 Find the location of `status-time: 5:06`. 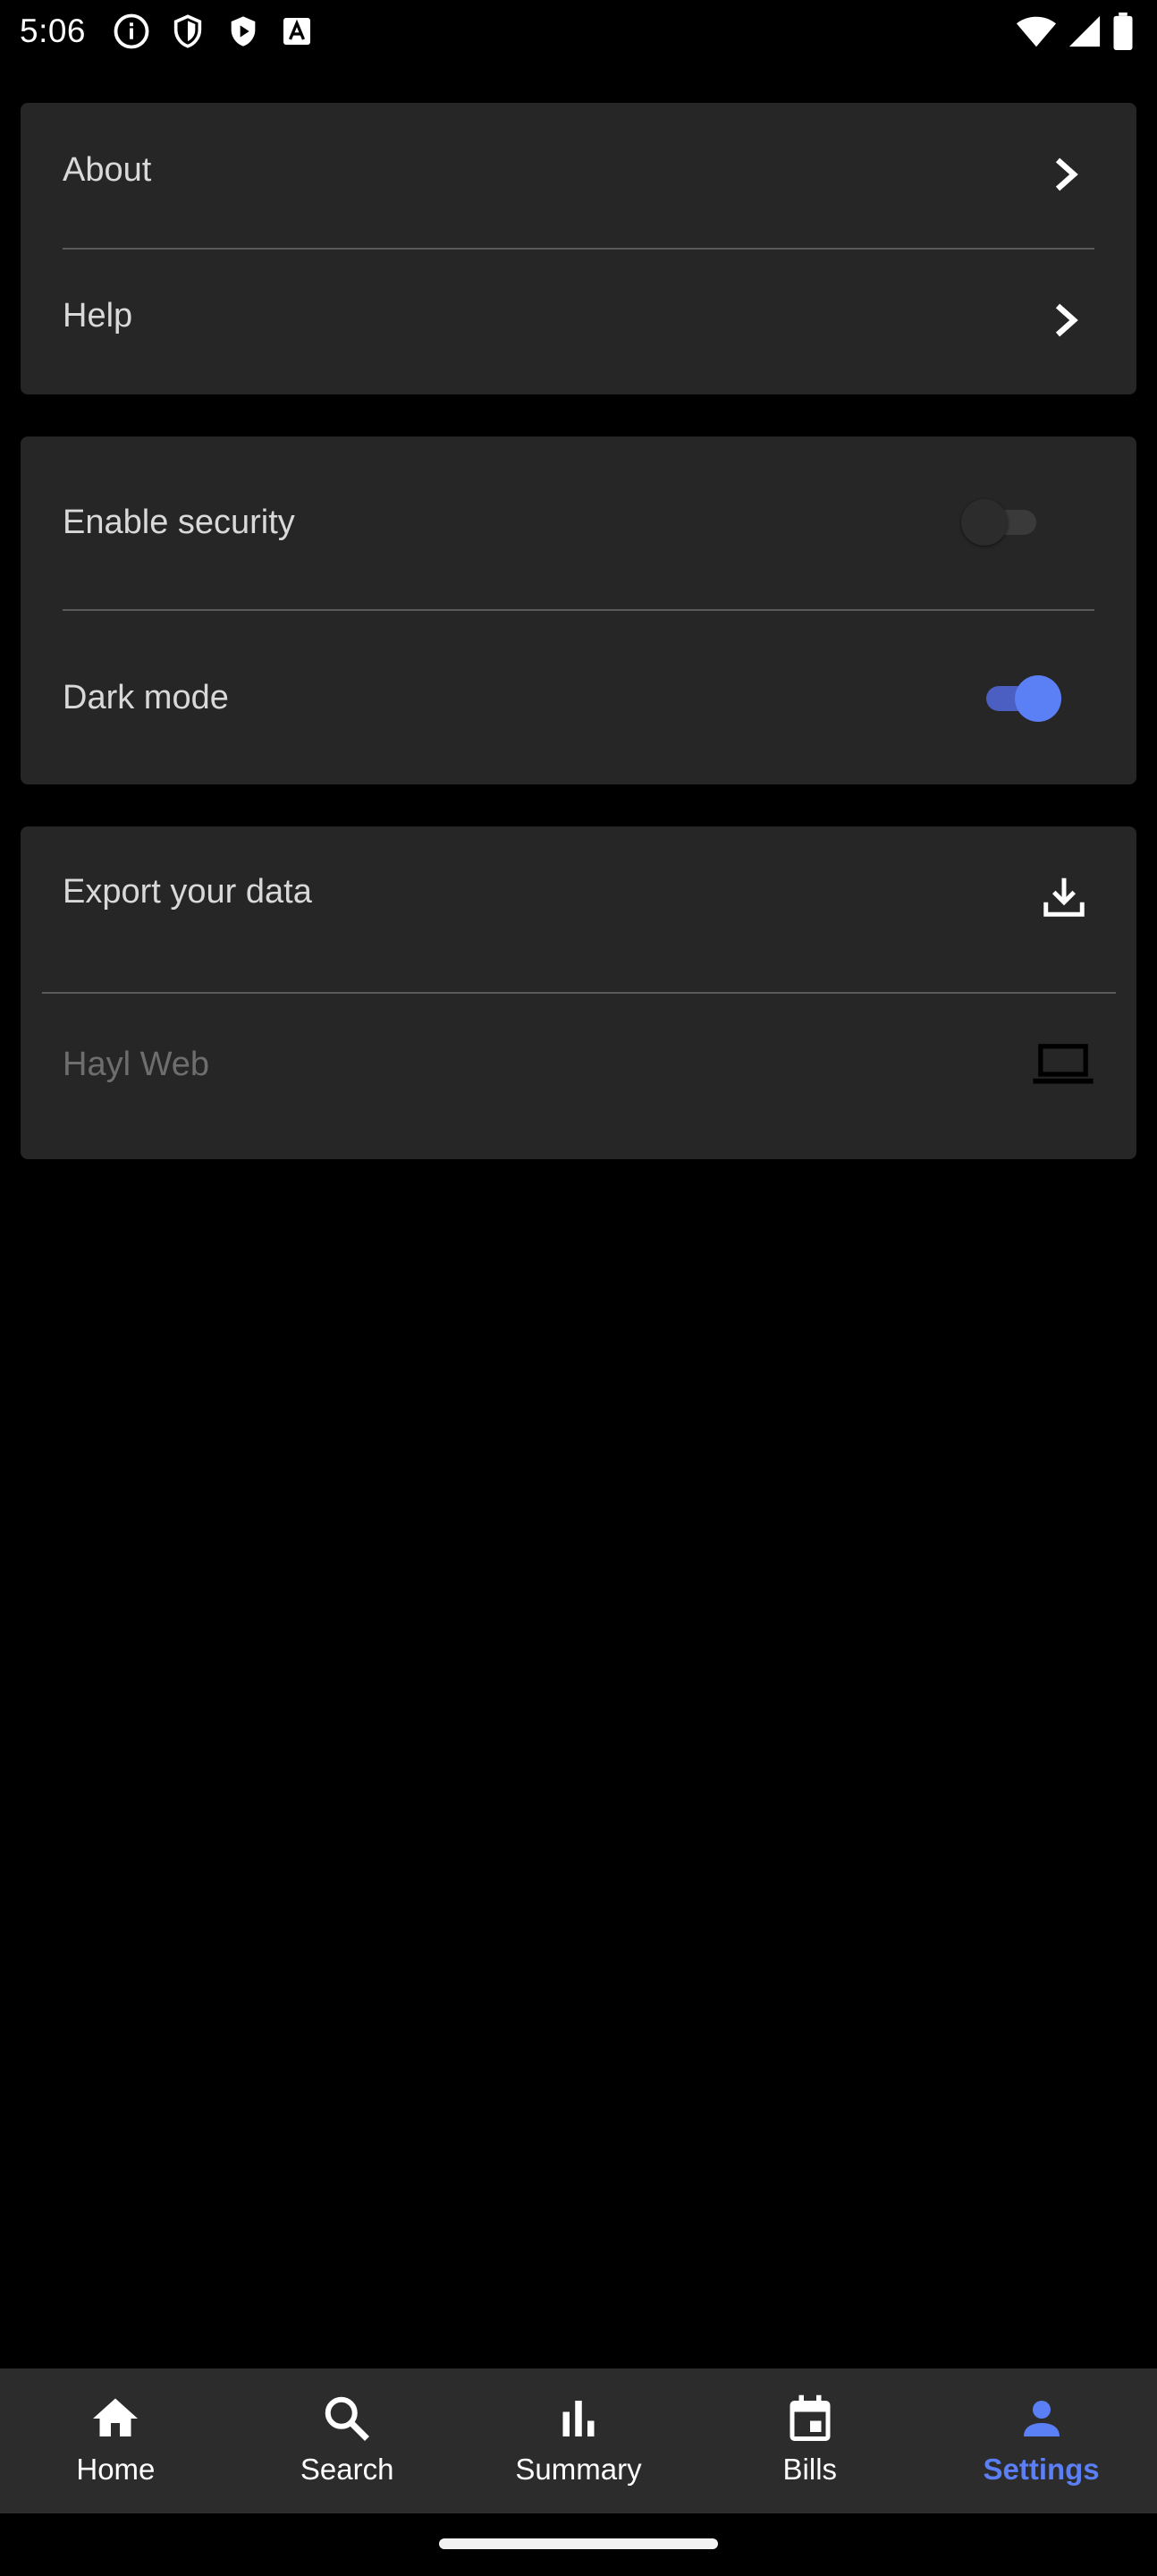

status-time: 5:06 is located at coordinates (53, 31).